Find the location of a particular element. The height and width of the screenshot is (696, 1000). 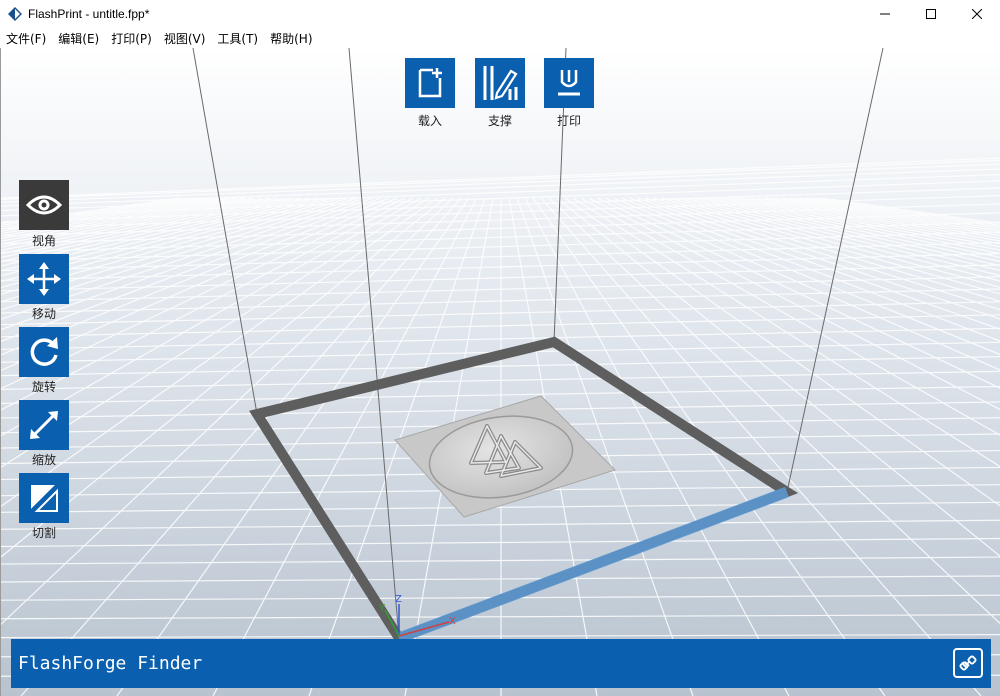

minimize-button is located at coordinates (885, 14).